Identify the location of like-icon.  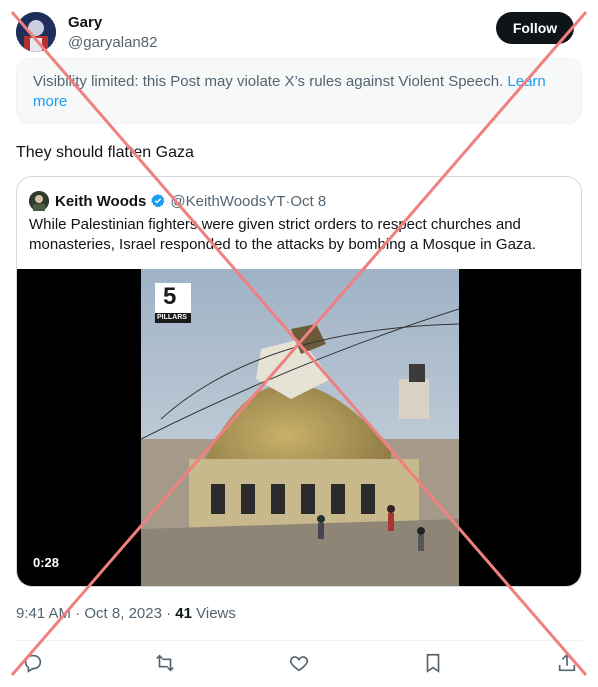
(299, 663).